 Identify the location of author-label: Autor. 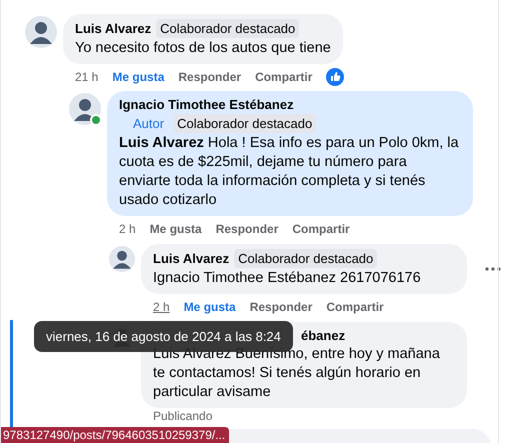
(149, 124).